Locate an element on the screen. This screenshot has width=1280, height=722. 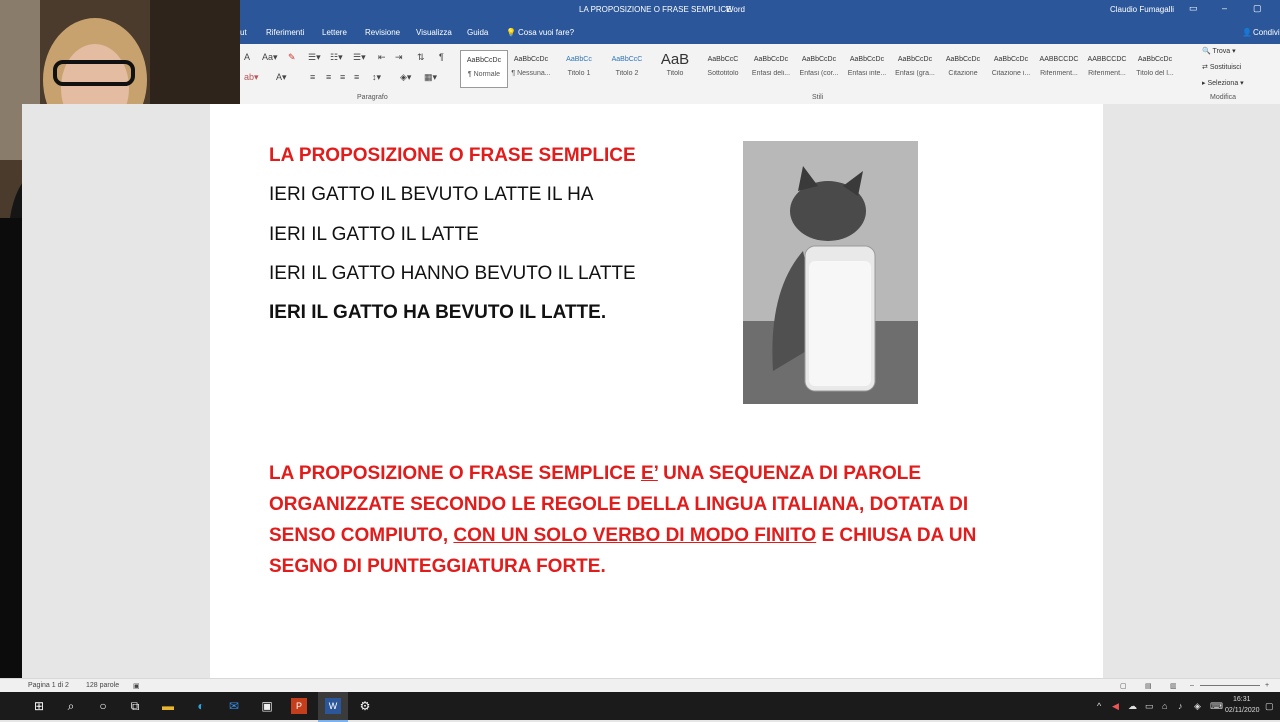
network-icon: ⌂ is located at coordinates (1164, 706).